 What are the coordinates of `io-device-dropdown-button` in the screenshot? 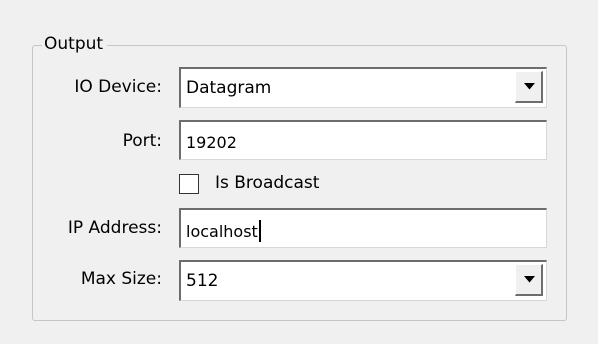 It's located at (529, 87).